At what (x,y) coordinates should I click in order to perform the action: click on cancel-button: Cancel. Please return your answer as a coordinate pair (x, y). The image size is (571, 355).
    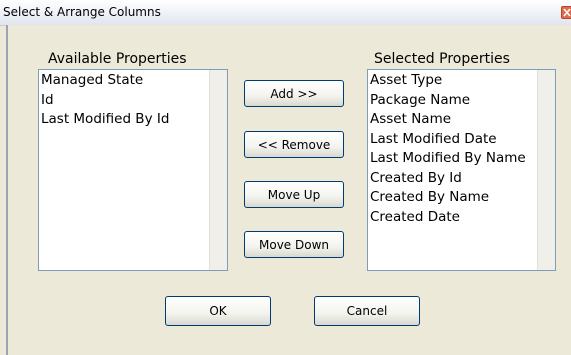
    Looking at the image, I should click on (367, 311).